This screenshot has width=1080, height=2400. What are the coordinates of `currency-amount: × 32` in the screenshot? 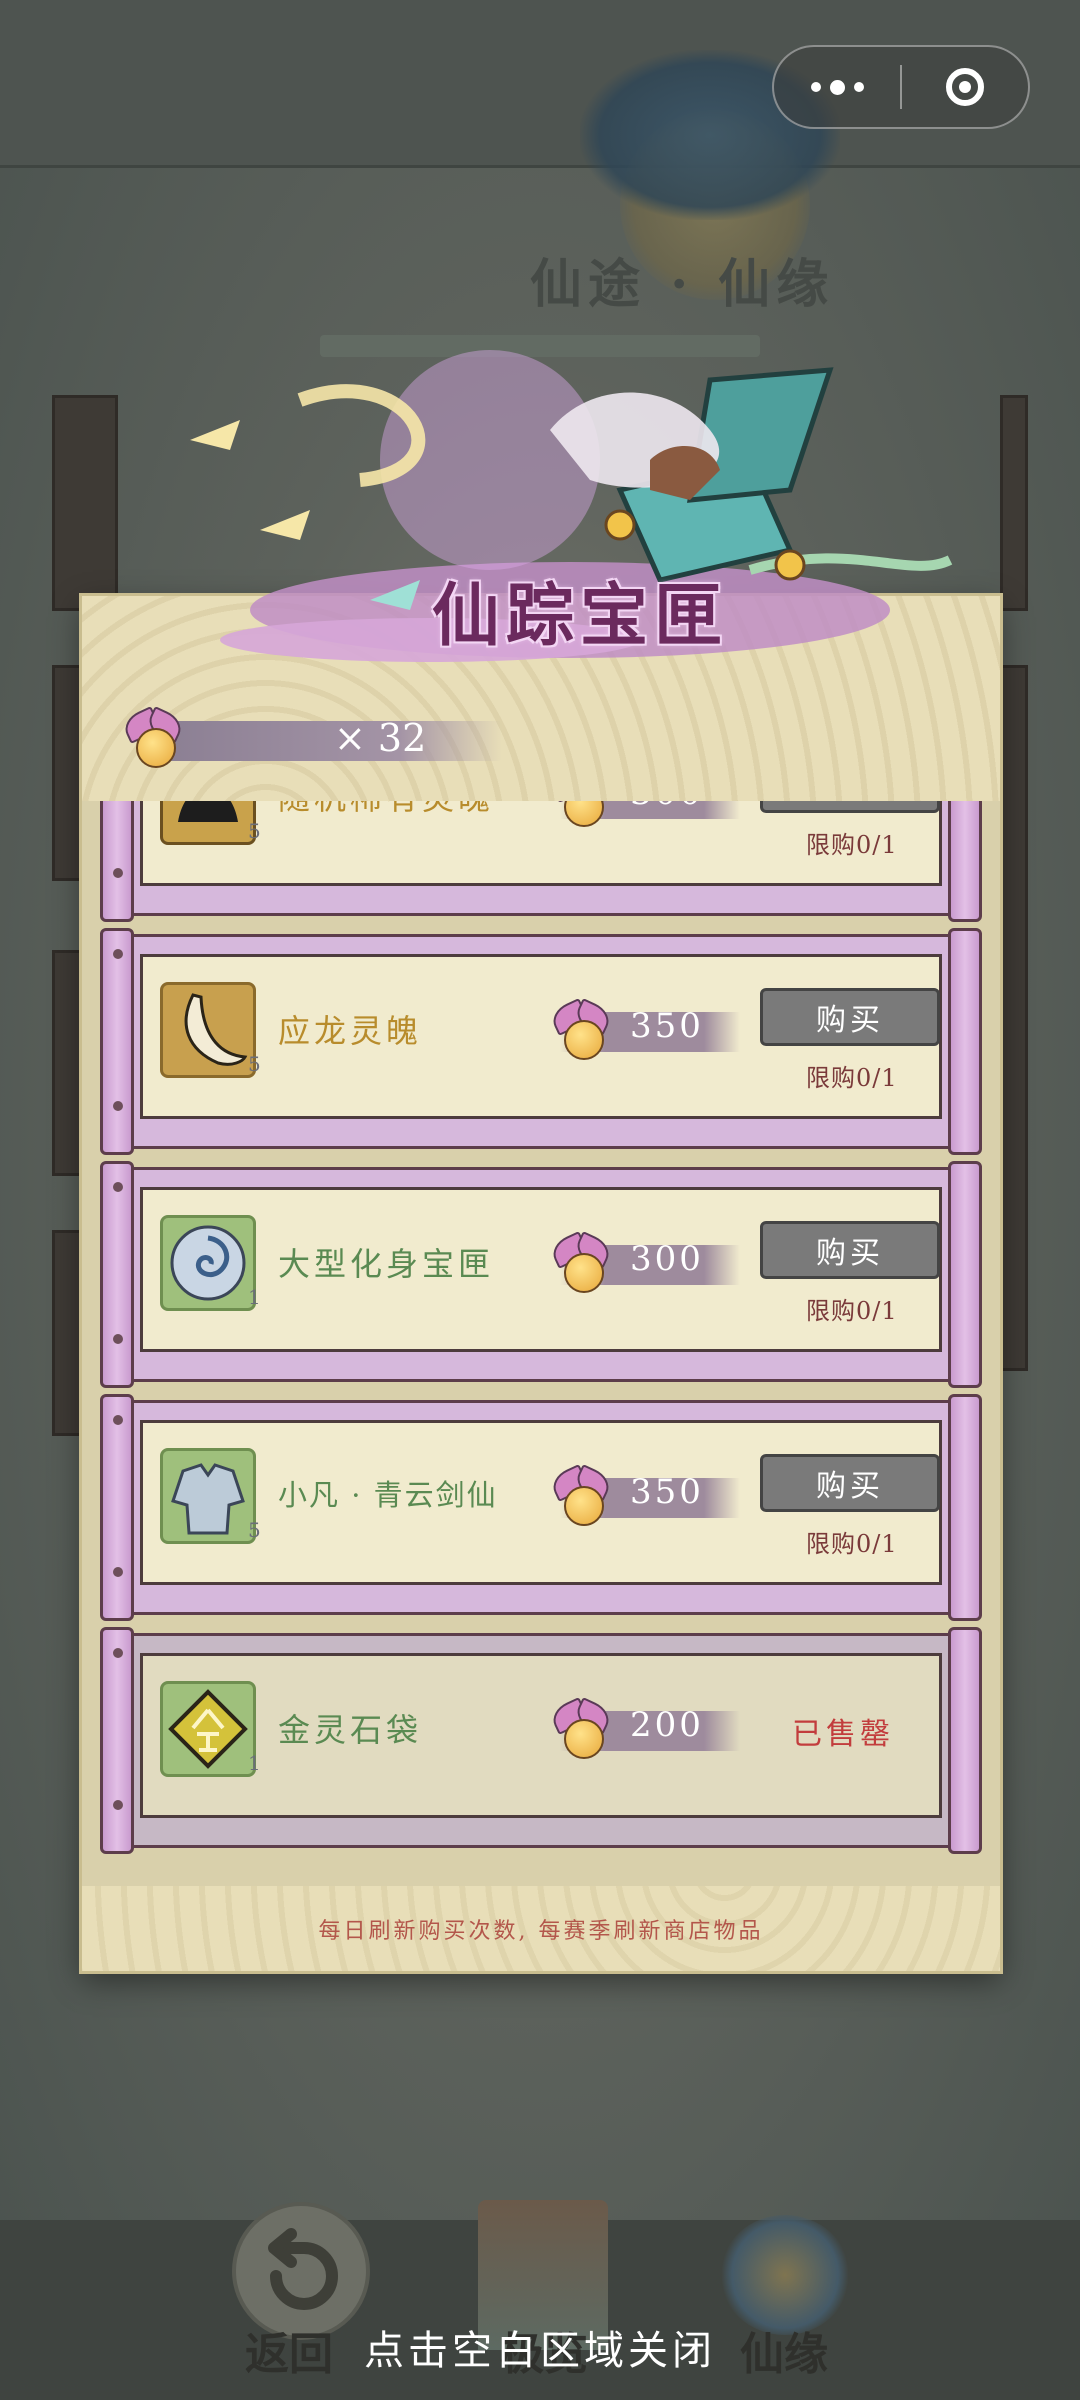 It's located at (380, 738).